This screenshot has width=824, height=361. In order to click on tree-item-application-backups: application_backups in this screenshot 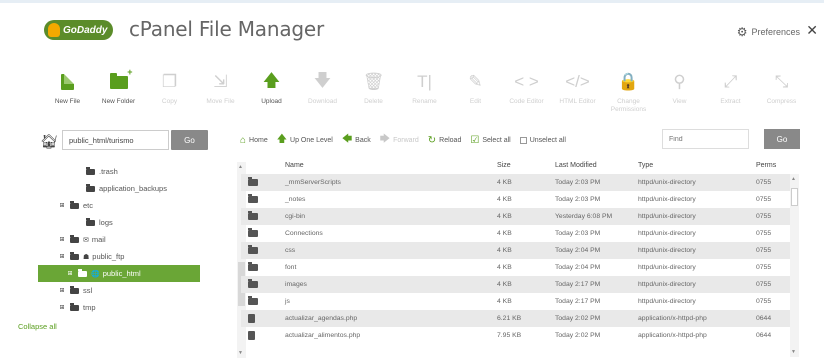, I will do `click(102, 188)`.